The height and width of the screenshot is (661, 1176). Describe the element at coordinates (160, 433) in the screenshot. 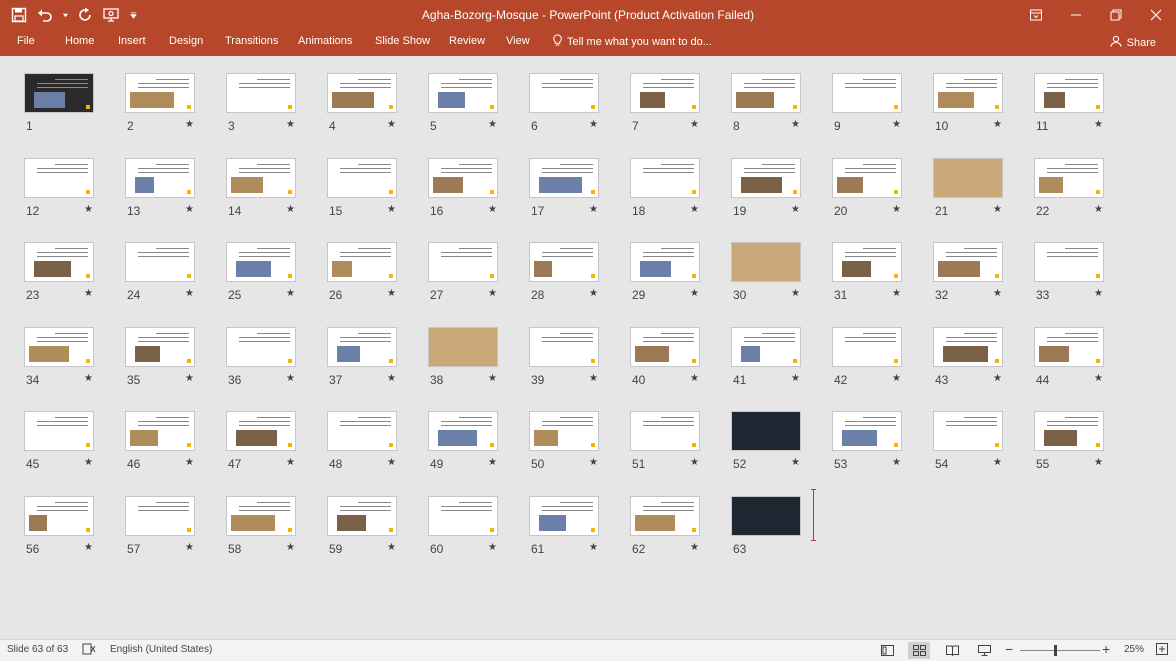

I see `slide-thumbnail: 46 ★` at that location.